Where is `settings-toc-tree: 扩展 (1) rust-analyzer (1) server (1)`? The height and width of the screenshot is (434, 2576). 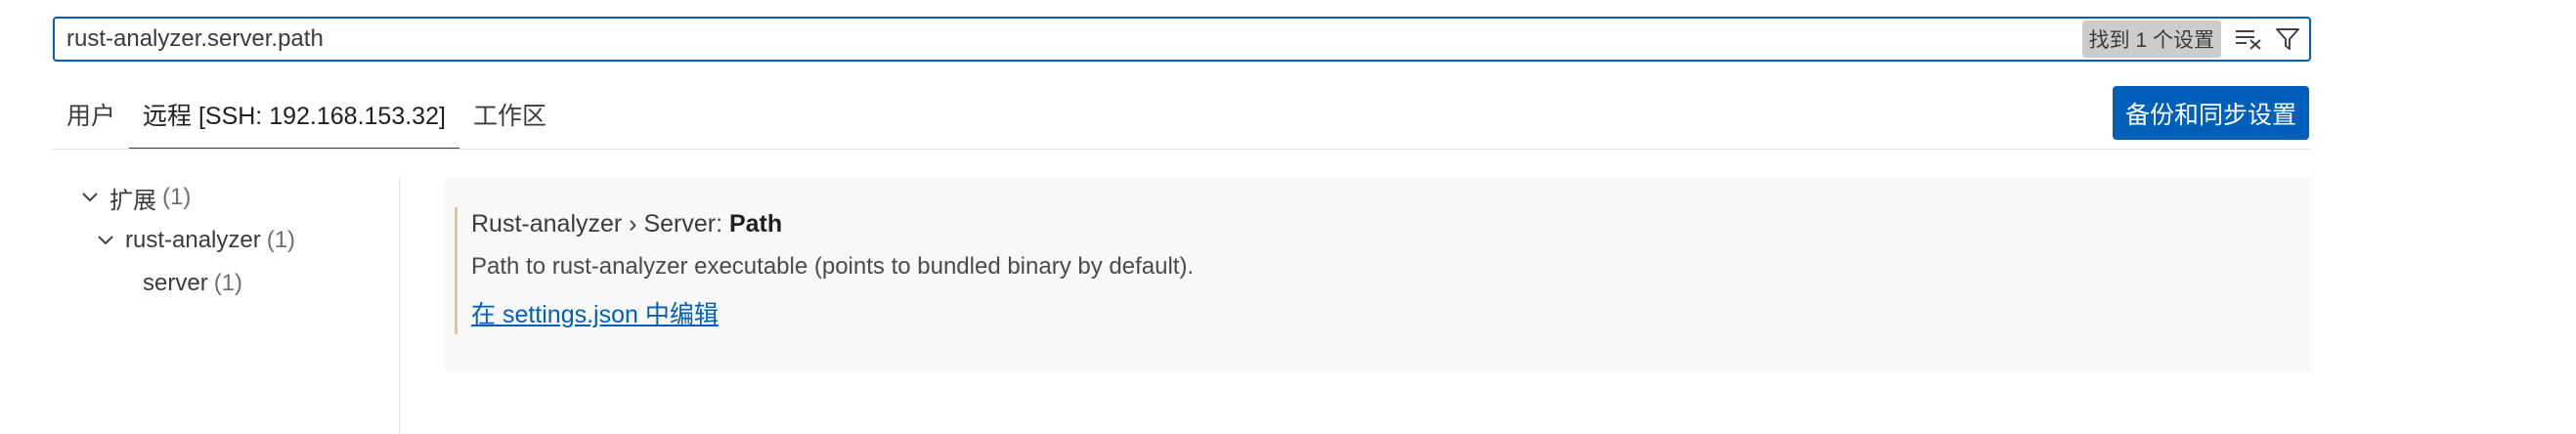 settings-toc-tree: 扩展 (1) rust-analyzer (1) server (1) is located at coordinates (224, 240).